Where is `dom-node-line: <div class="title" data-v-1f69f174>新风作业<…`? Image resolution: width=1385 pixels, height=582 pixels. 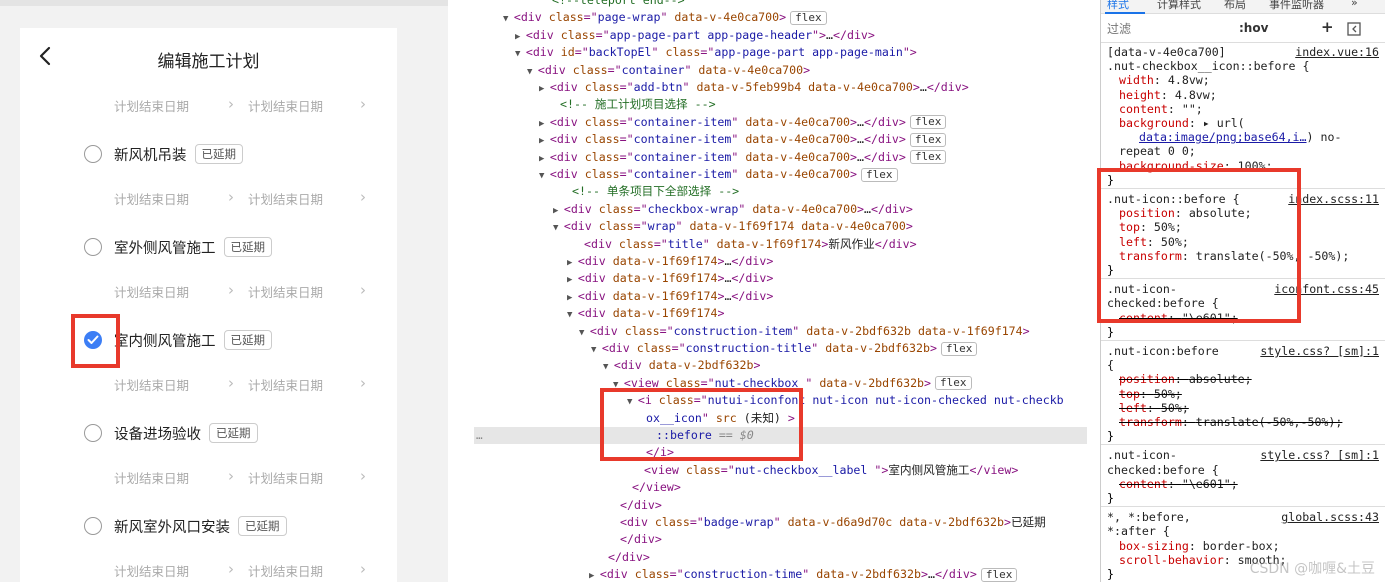
dom-node-line: <div class="title" data-v-1f69f174>新风作业<… is located at coordinates (780, 244).